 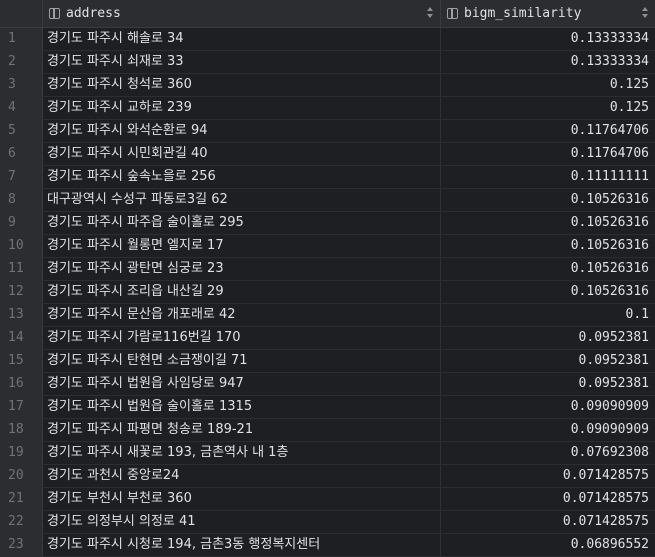 I want to click on table-row: 12 경기도 파주시 조리읍 내산길 29 0.10526316, so click(x=327, y=292).